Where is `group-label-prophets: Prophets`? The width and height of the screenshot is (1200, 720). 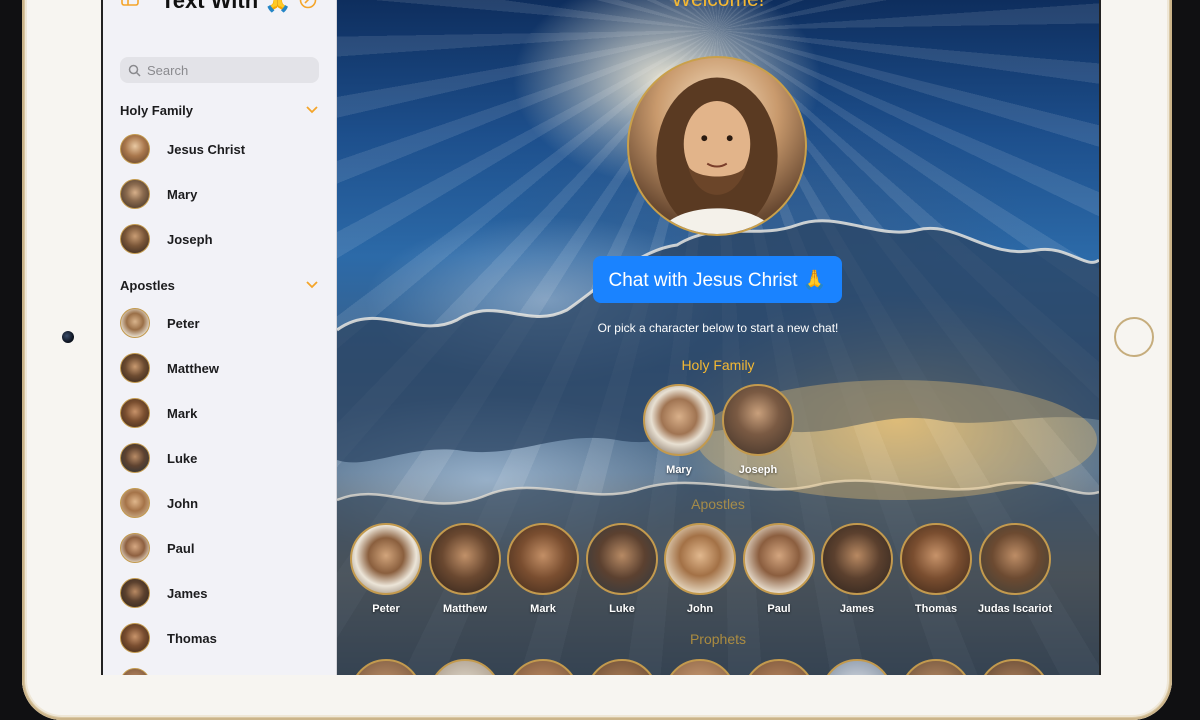
group-label-prophets: Prophets is located at coordinates (718, 639).